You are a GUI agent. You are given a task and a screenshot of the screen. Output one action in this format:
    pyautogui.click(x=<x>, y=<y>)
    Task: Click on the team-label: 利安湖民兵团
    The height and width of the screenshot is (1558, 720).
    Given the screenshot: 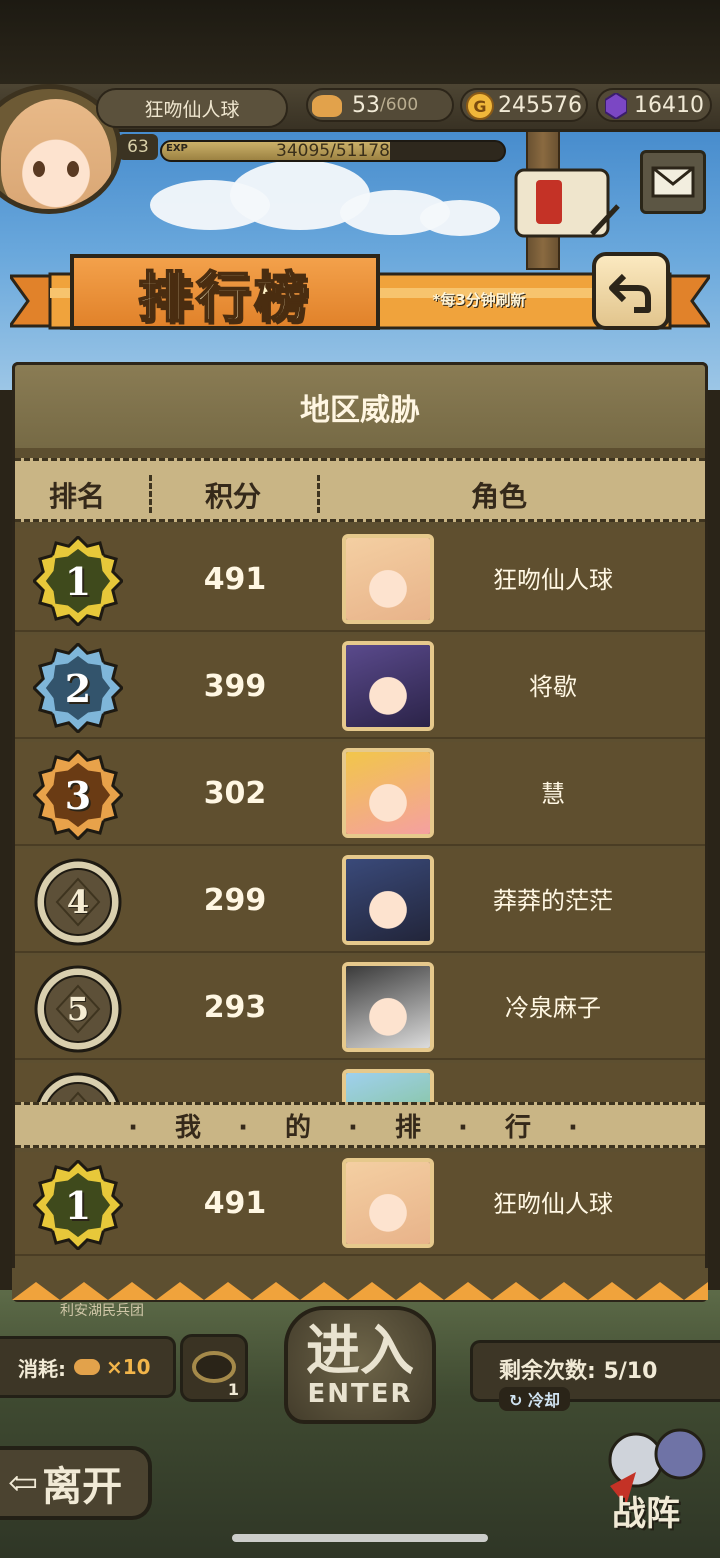 What is the action you would take?
    pyautogui.click(x=102, y=1311)
    